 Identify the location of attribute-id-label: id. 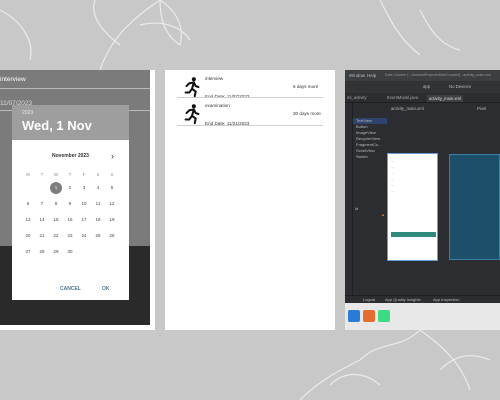
(357, 208).